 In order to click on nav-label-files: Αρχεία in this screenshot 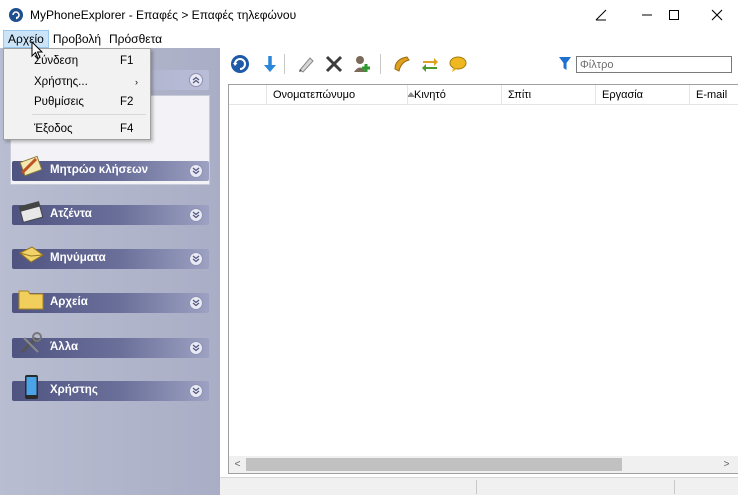, I will do `click(69, 302)`.